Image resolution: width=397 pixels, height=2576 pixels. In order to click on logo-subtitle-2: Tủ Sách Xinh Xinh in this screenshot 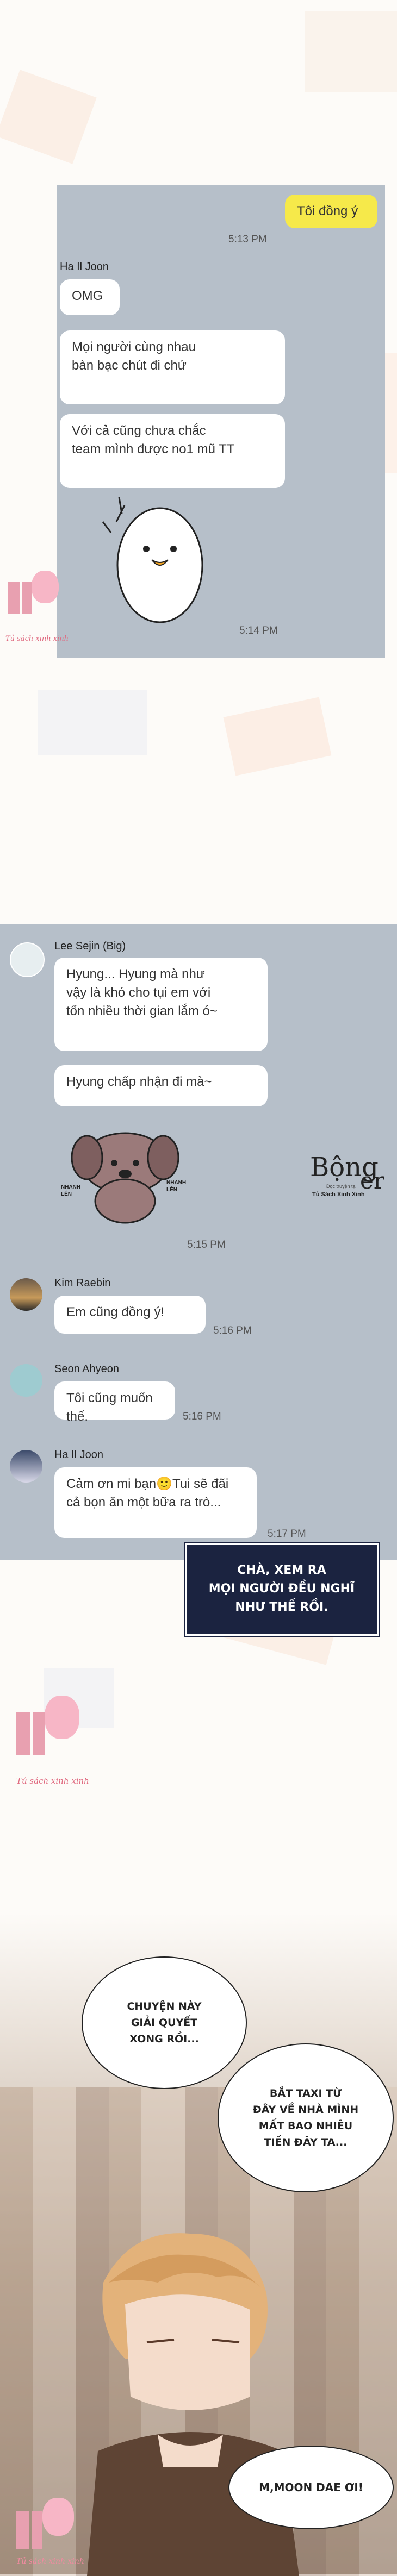, I will do `click(339, 1194)`.